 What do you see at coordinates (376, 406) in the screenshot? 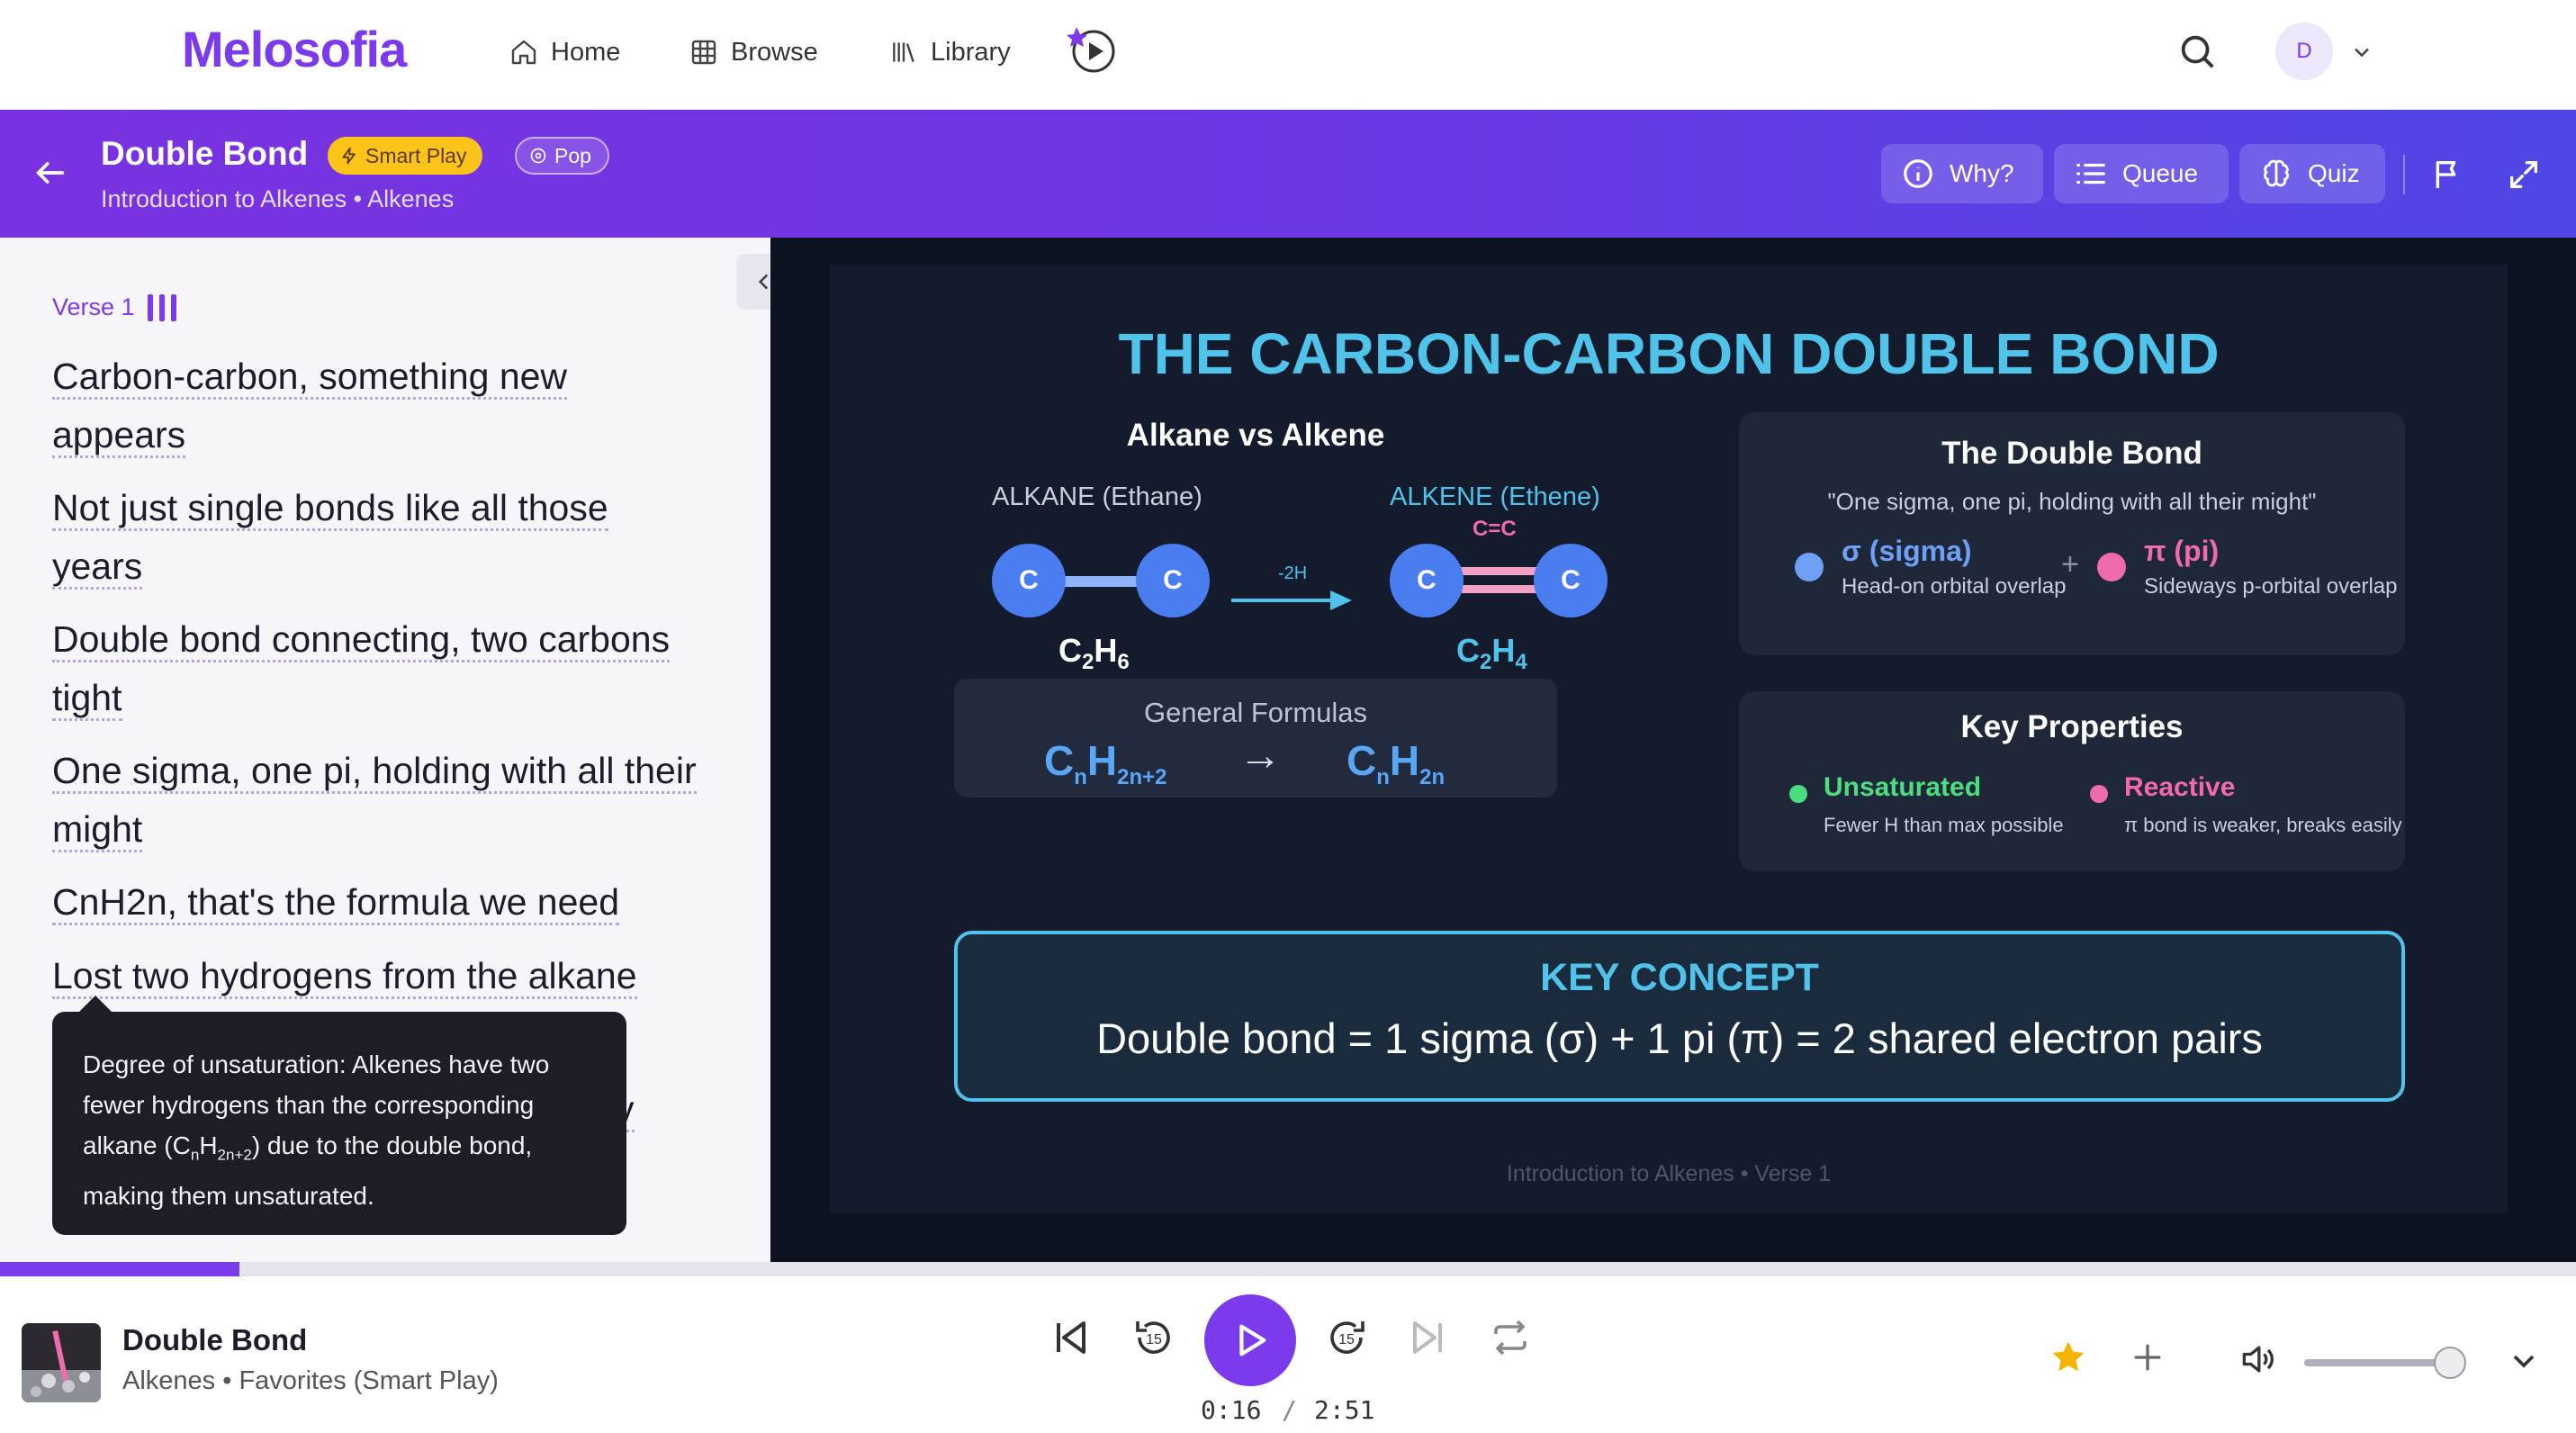
I see `lyric-line: Carbon-carbon, something new appears` at bounding box center [376, 406].